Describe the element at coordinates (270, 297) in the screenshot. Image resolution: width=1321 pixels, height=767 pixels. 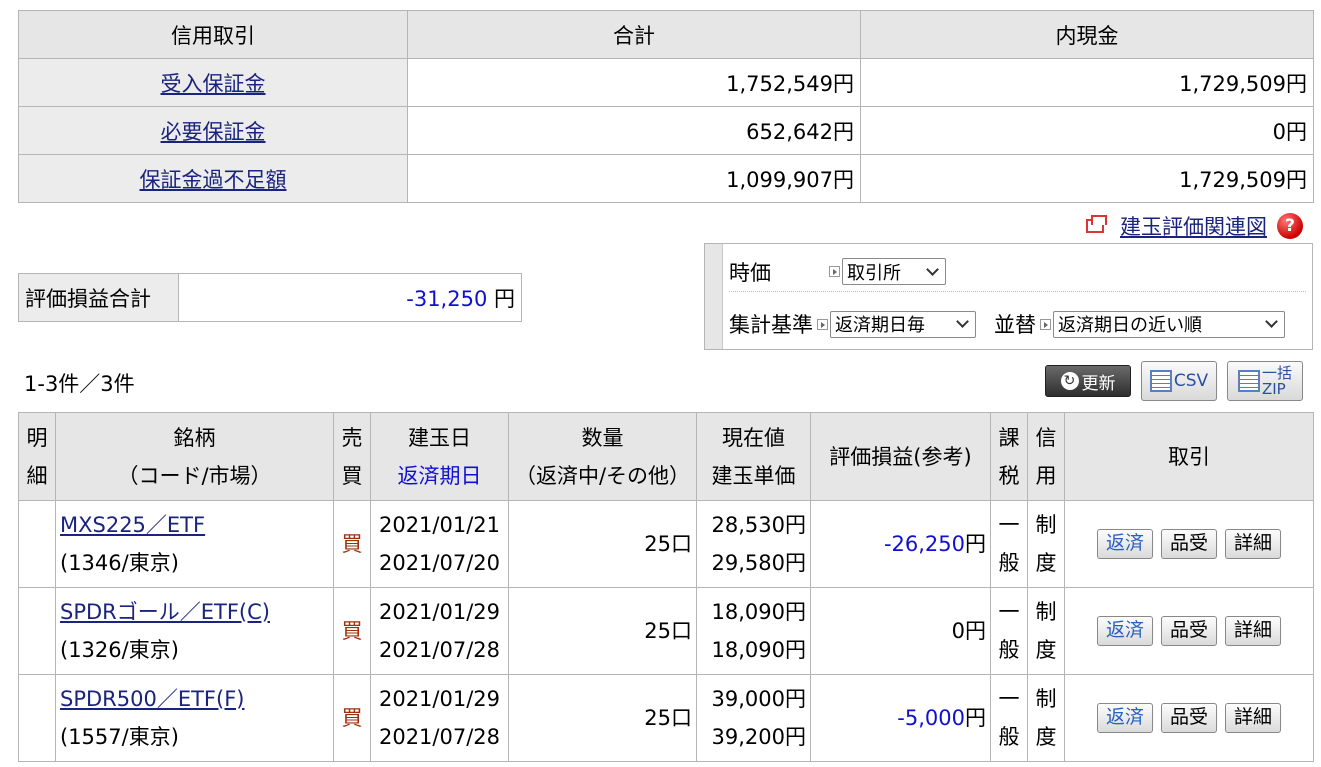
I see `profit-total-box: 評価損益合計 -31,250 円` at that location.